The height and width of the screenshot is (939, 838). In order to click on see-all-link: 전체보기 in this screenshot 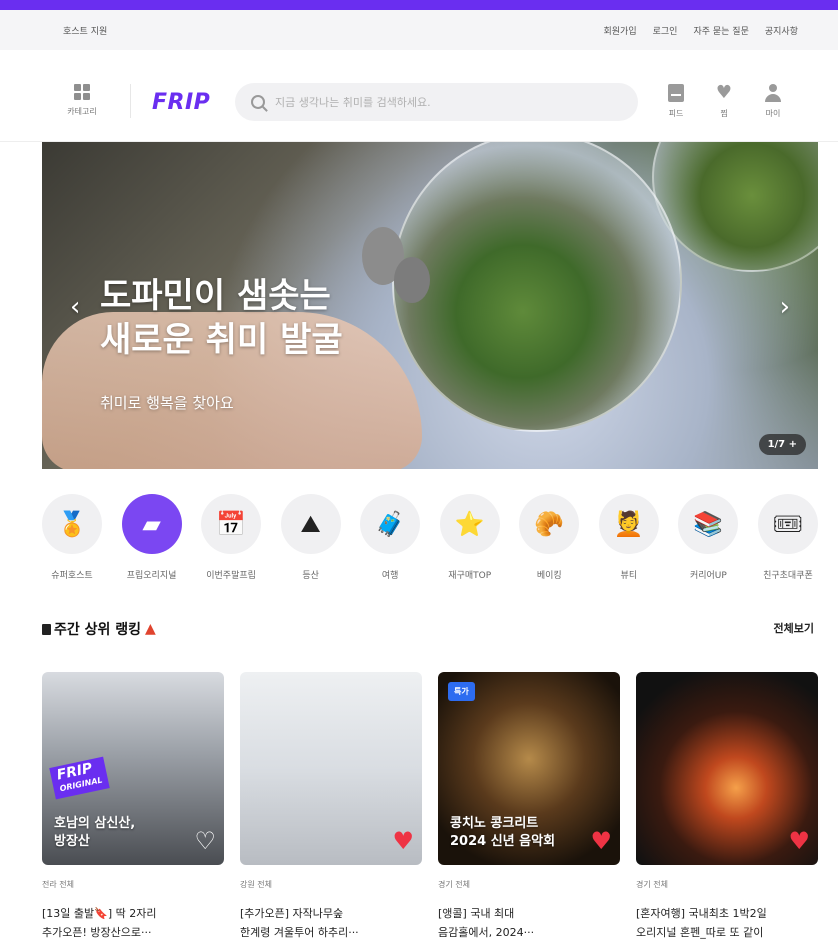, I will do `click(794, 628)`.